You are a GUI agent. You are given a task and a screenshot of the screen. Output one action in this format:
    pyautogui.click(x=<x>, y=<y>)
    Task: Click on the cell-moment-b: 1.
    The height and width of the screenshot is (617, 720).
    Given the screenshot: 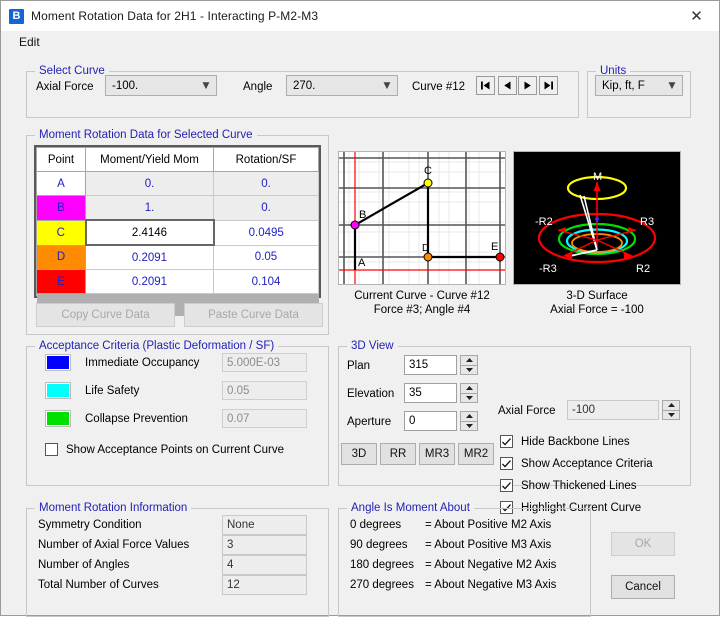 What is the action you would take?
    pyautogui.click(x=150, y=208)
    